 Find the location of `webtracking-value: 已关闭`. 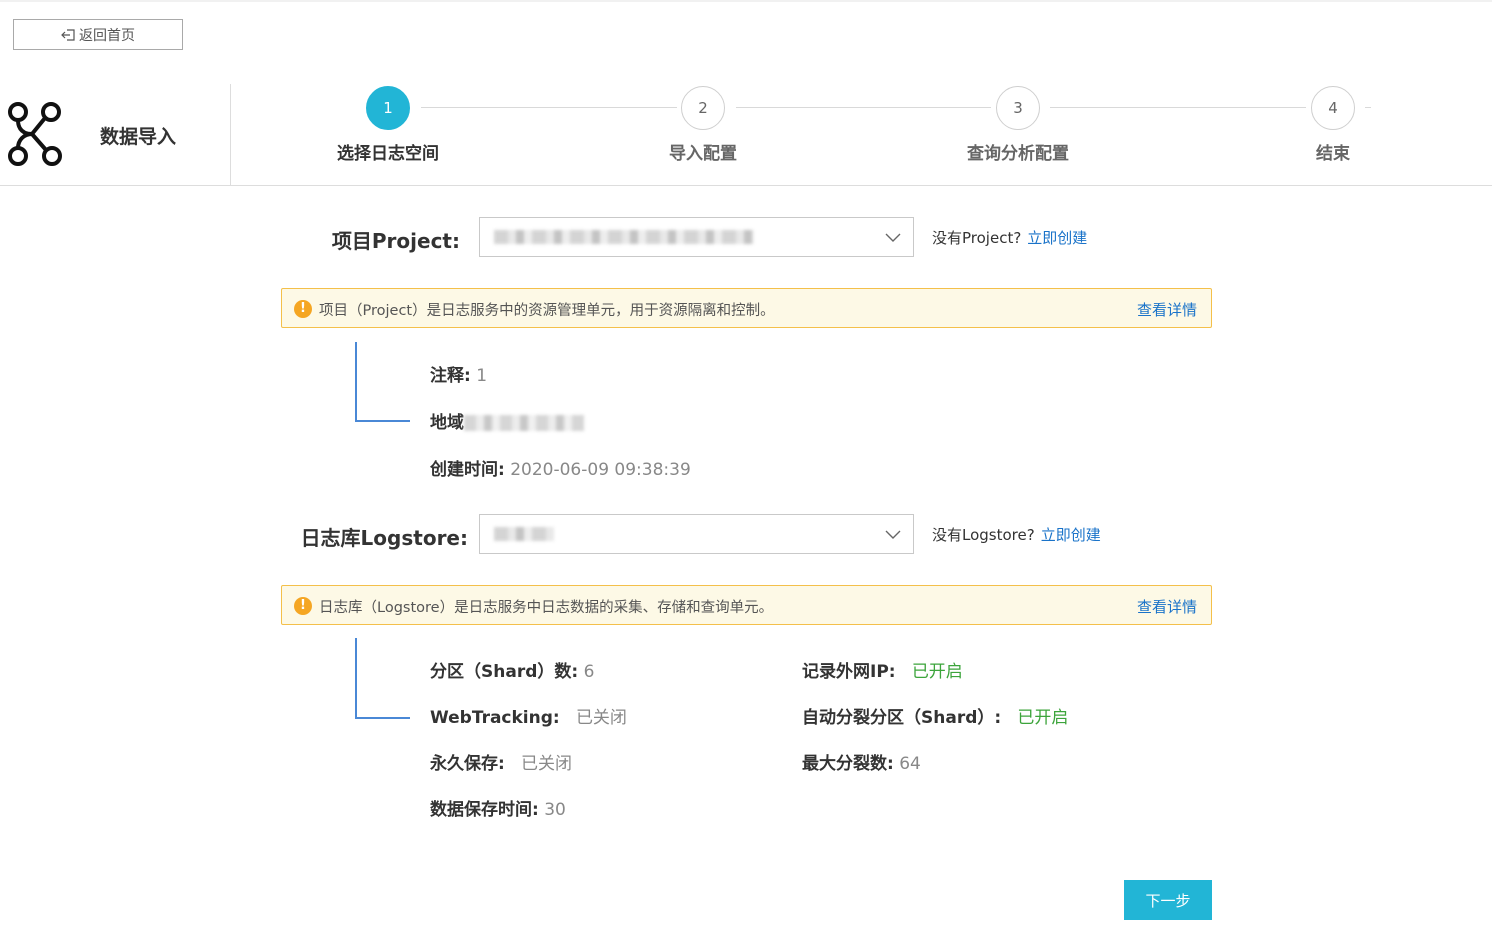

webtracking-value: 已关闭 is located at coordinates (601, 718).